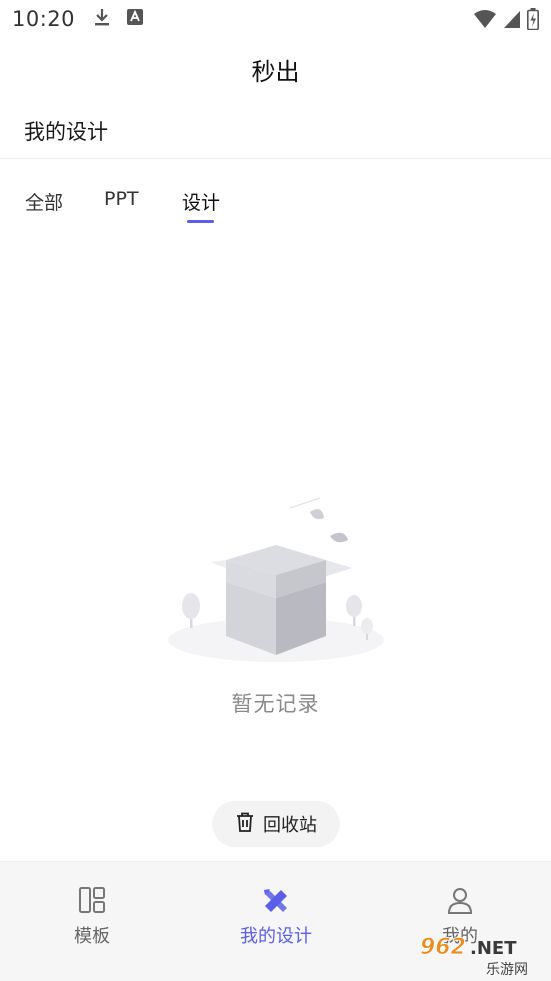 This screenshot has height=981, width=551. Describe the element at coordinates (276, 580) in the screenshot. I see `empty-box-icon` at that location.